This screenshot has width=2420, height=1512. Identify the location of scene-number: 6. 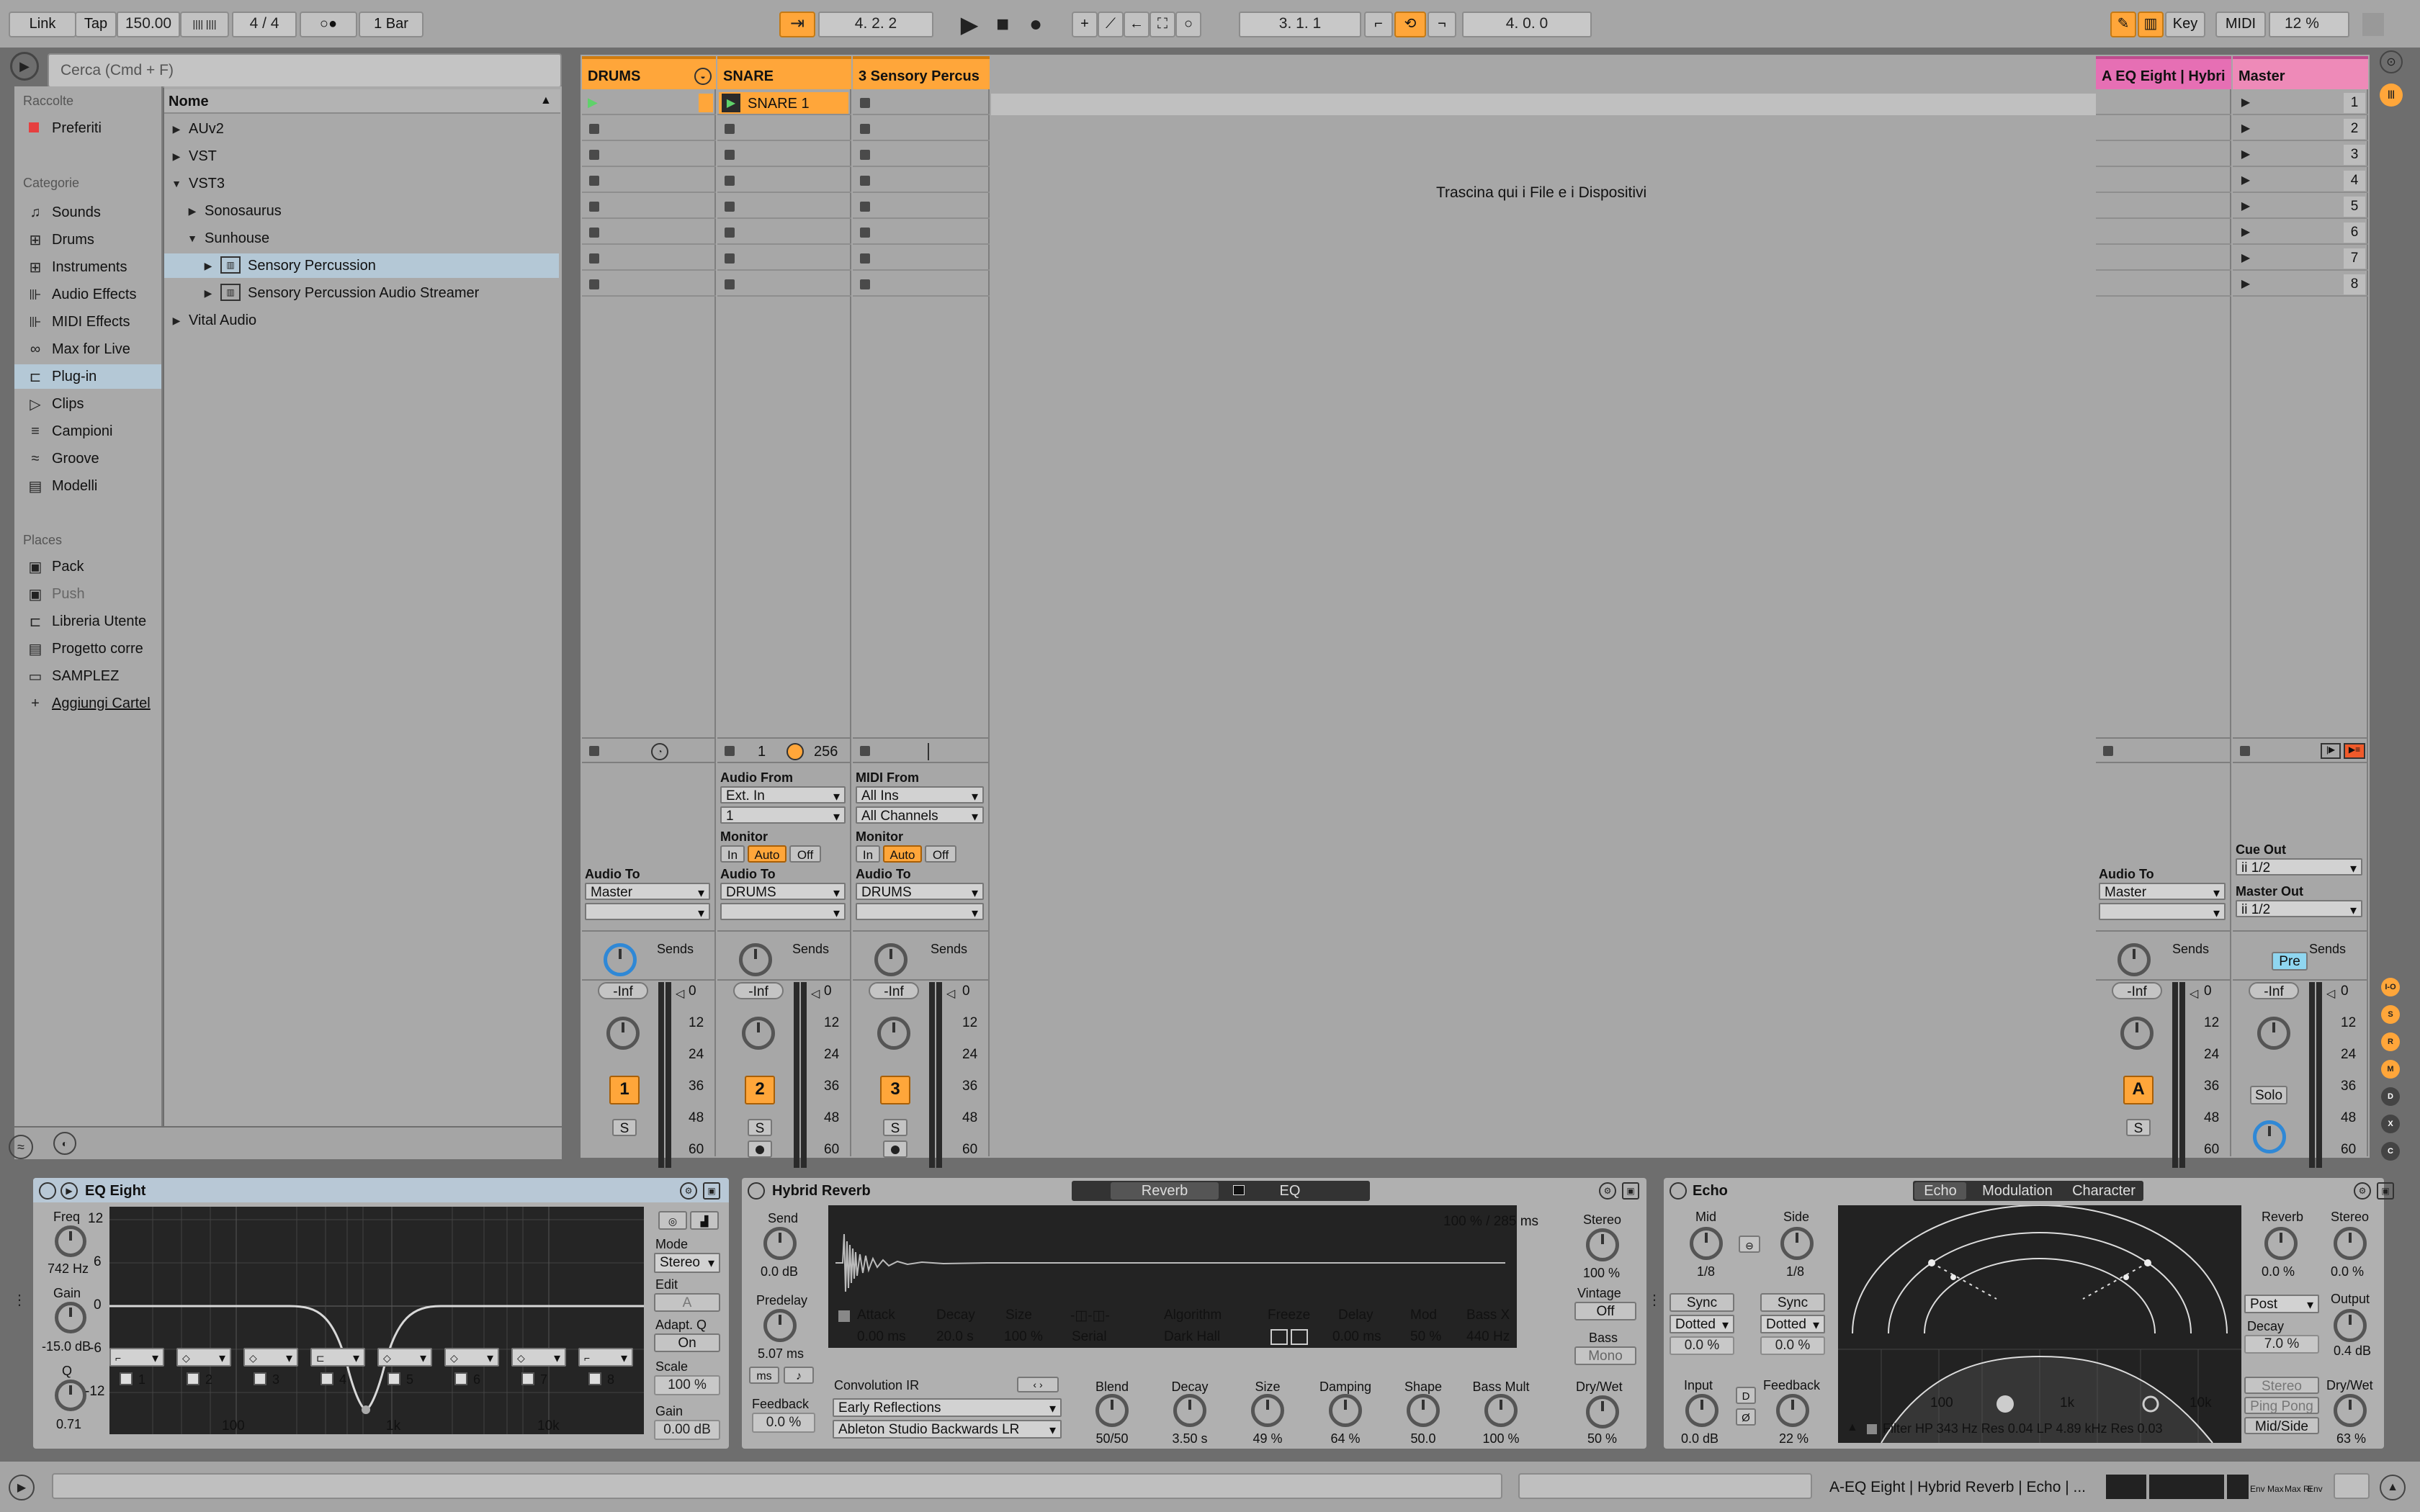
(2354, 232).